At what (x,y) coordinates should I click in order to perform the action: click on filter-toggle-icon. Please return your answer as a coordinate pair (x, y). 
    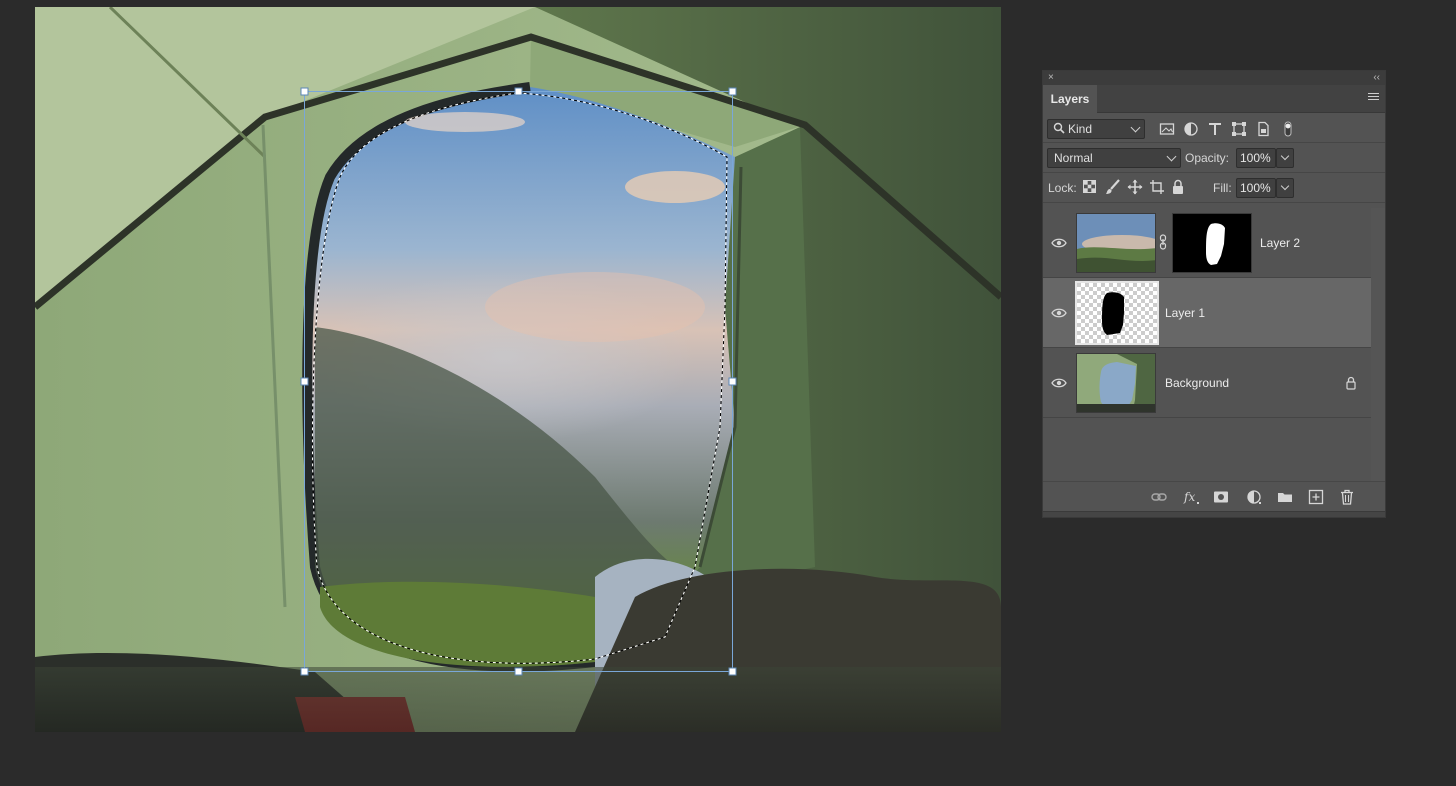
    Looking at the image, I should click on (1288, 129).